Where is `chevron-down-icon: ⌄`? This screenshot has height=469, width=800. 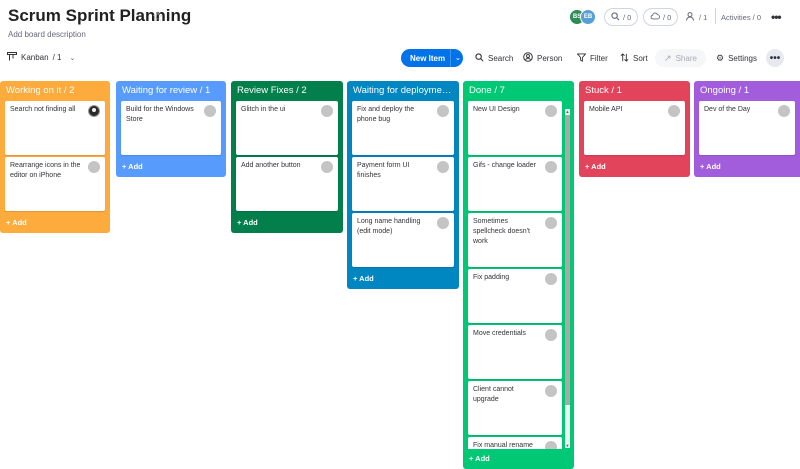 chevron-down-icon: ⌄ is located at coordinates (456, 58).